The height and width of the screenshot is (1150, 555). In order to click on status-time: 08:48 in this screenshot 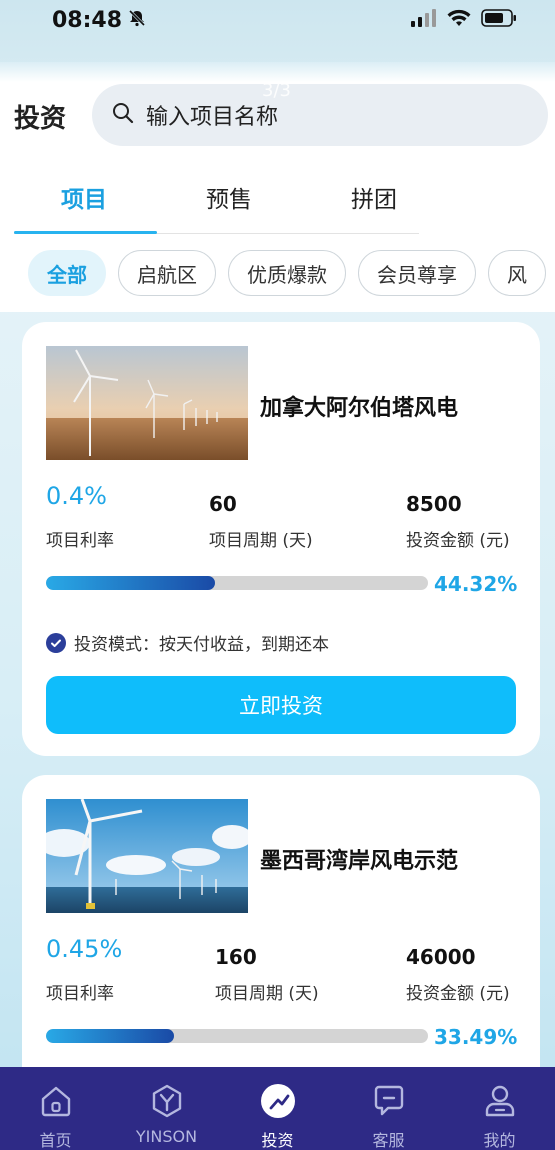, I will do `click(99, 20)`.